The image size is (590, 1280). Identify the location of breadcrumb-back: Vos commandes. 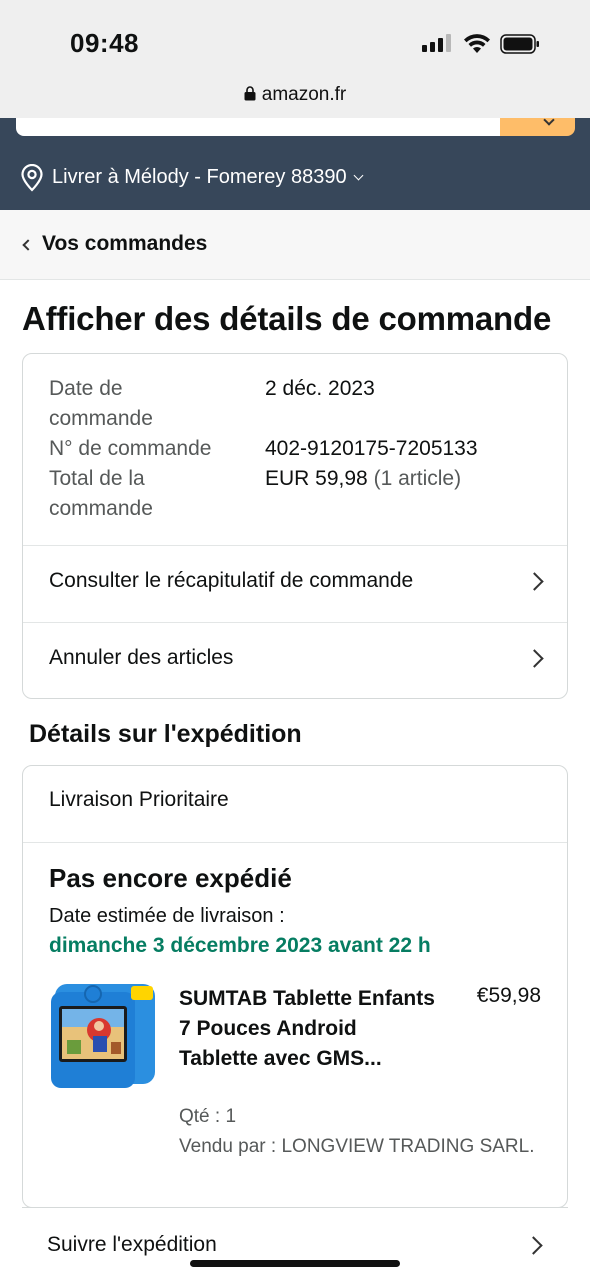
(295, 245).